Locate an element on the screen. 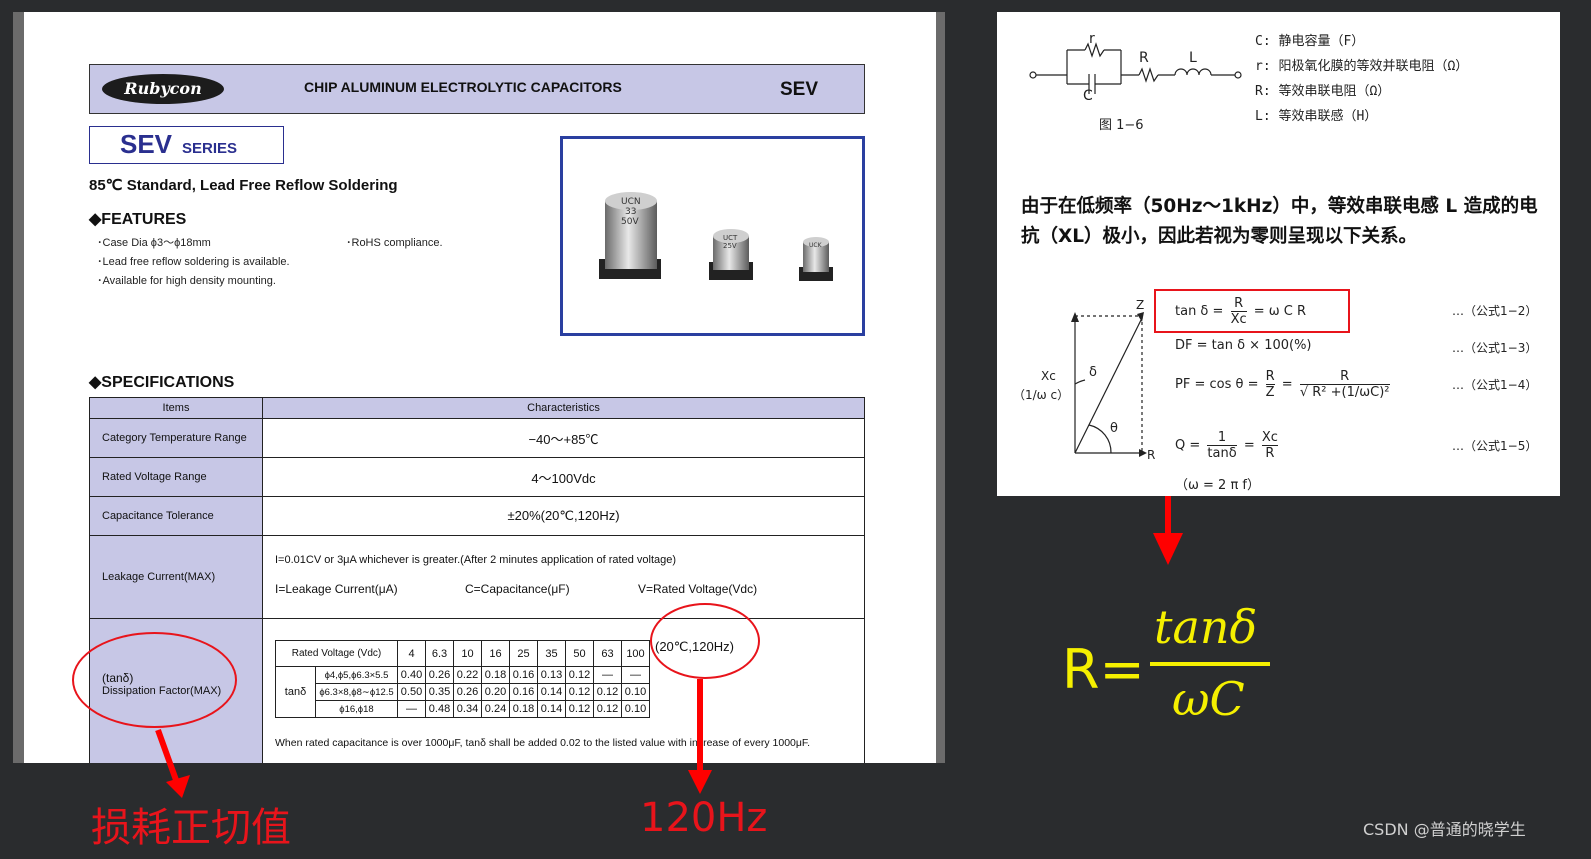 The image size is (1591, 859). circuit-label-c: C is located at coordinates (1088, 96).